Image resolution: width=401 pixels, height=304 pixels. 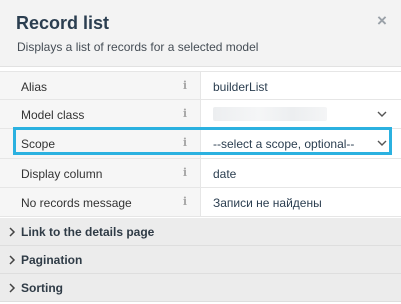 What do you see at coordinates (240, 87) in the screenshot?
I see `property-value: builderList` at bounding box center [240, 87].